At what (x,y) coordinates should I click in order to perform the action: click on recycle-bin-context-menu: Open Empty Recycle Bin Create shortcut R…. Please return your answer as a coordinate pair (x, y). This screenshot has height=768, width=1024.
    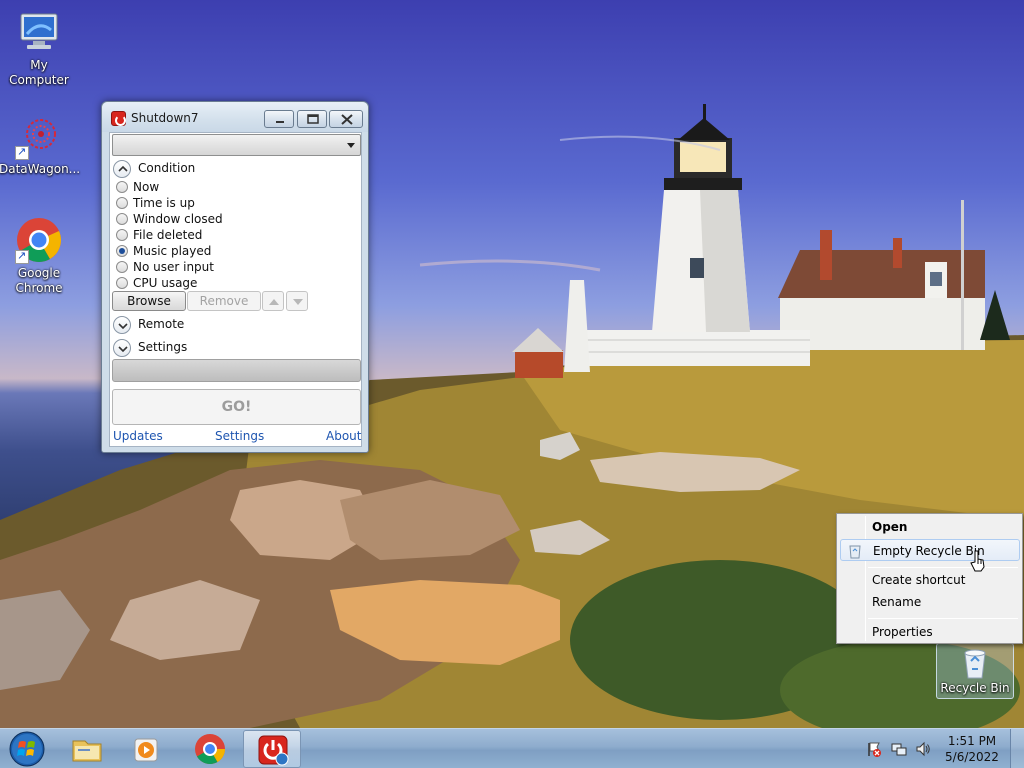
    Looking at the image, I should click on (929, 578).